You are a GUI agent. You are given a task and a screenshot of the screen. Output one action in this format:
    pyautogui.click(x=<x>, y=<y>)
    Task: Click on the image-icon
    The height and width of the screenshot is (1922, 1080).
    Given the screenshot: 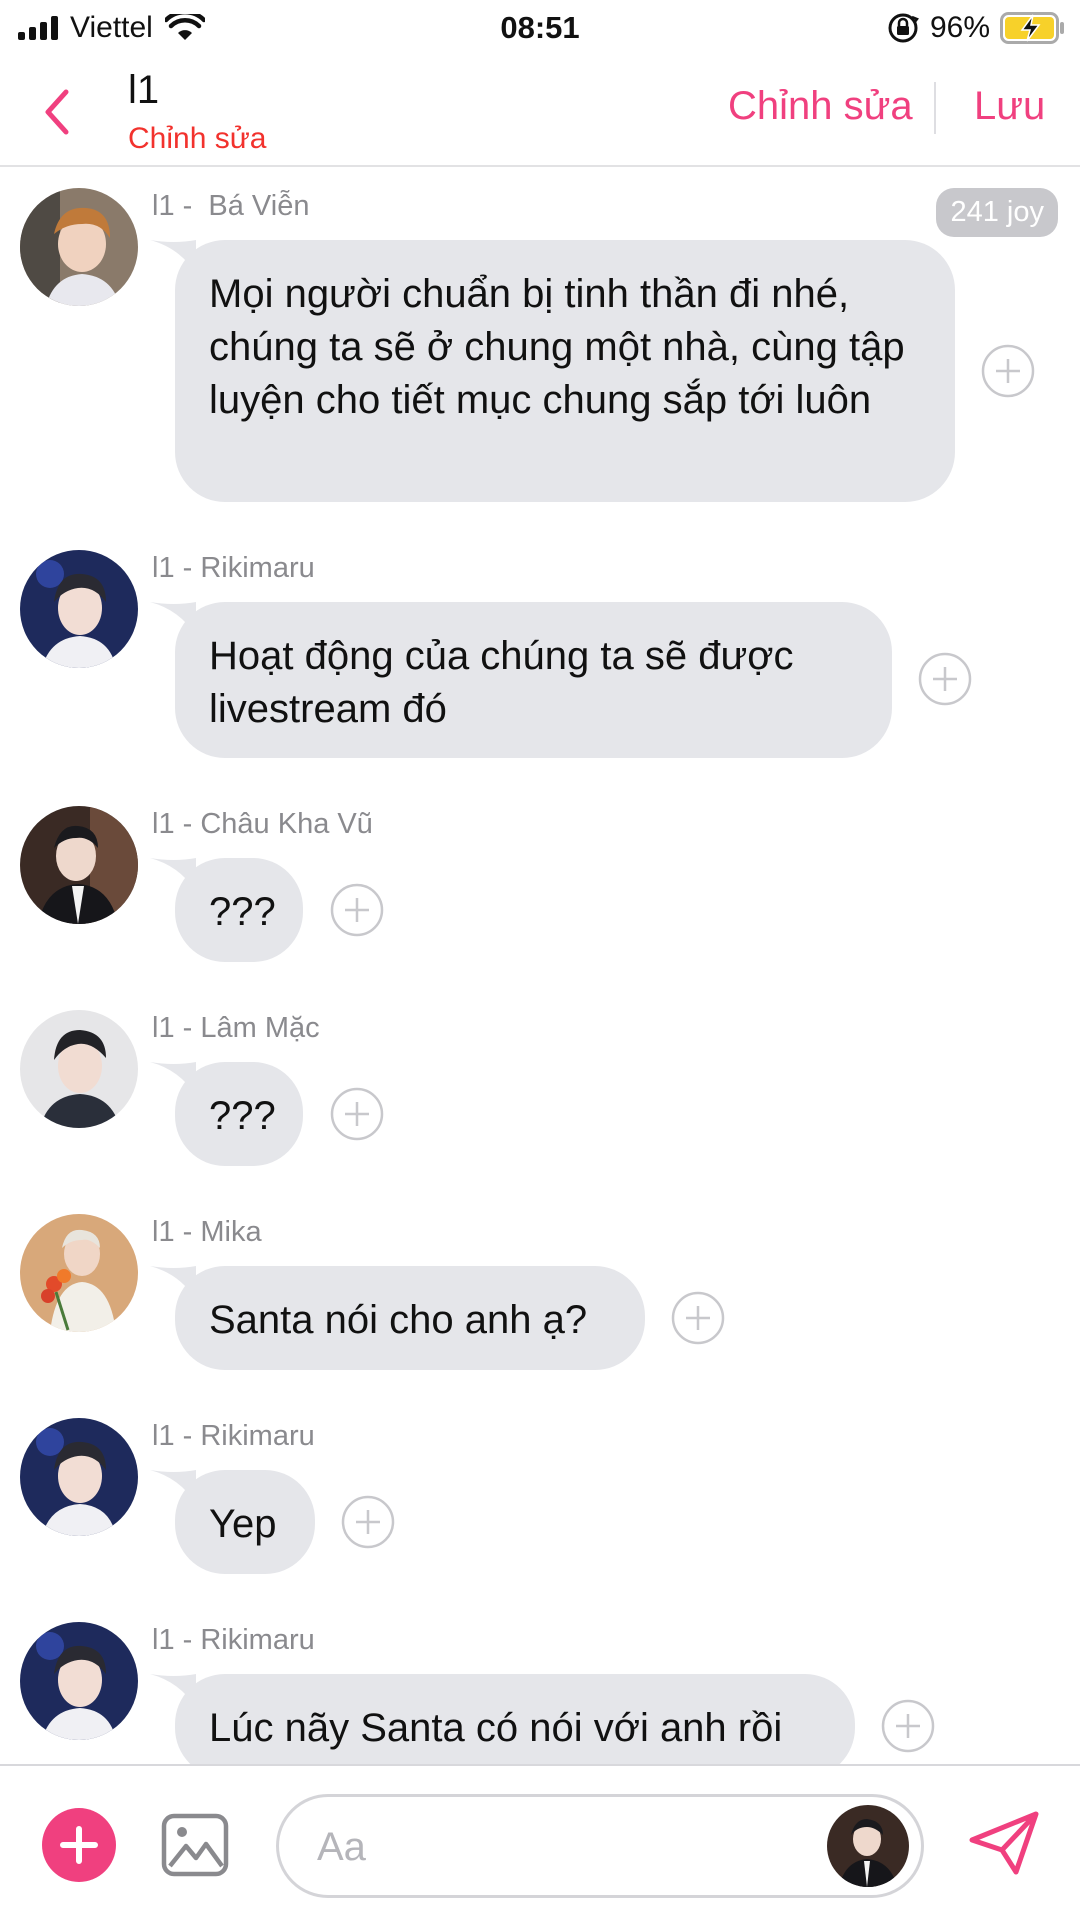 What is the action you would take?
    pyautogui.click(x=195, y=1845)
    